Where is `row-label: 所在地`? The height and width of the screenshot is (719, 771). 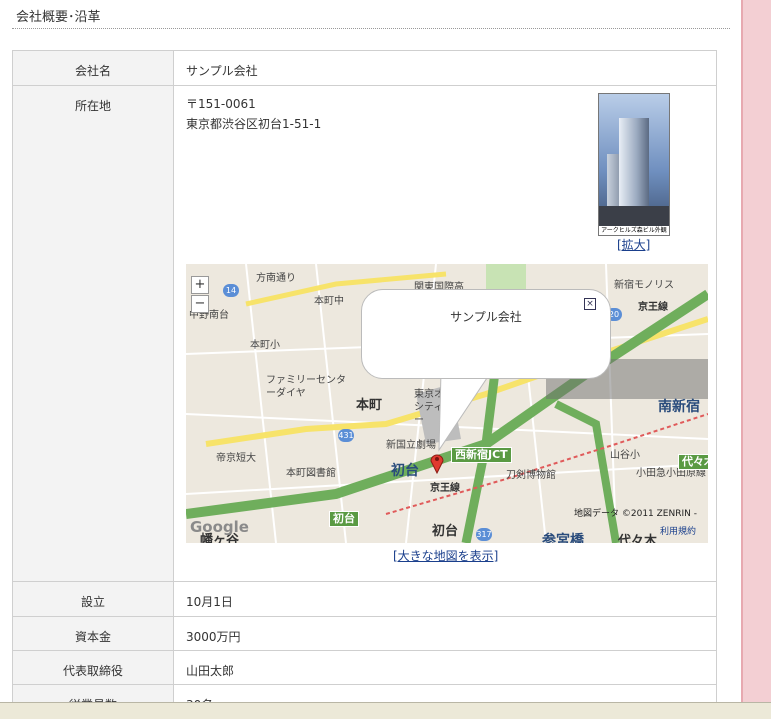 row-label: 所在地 is located at coordinates (92, 106).